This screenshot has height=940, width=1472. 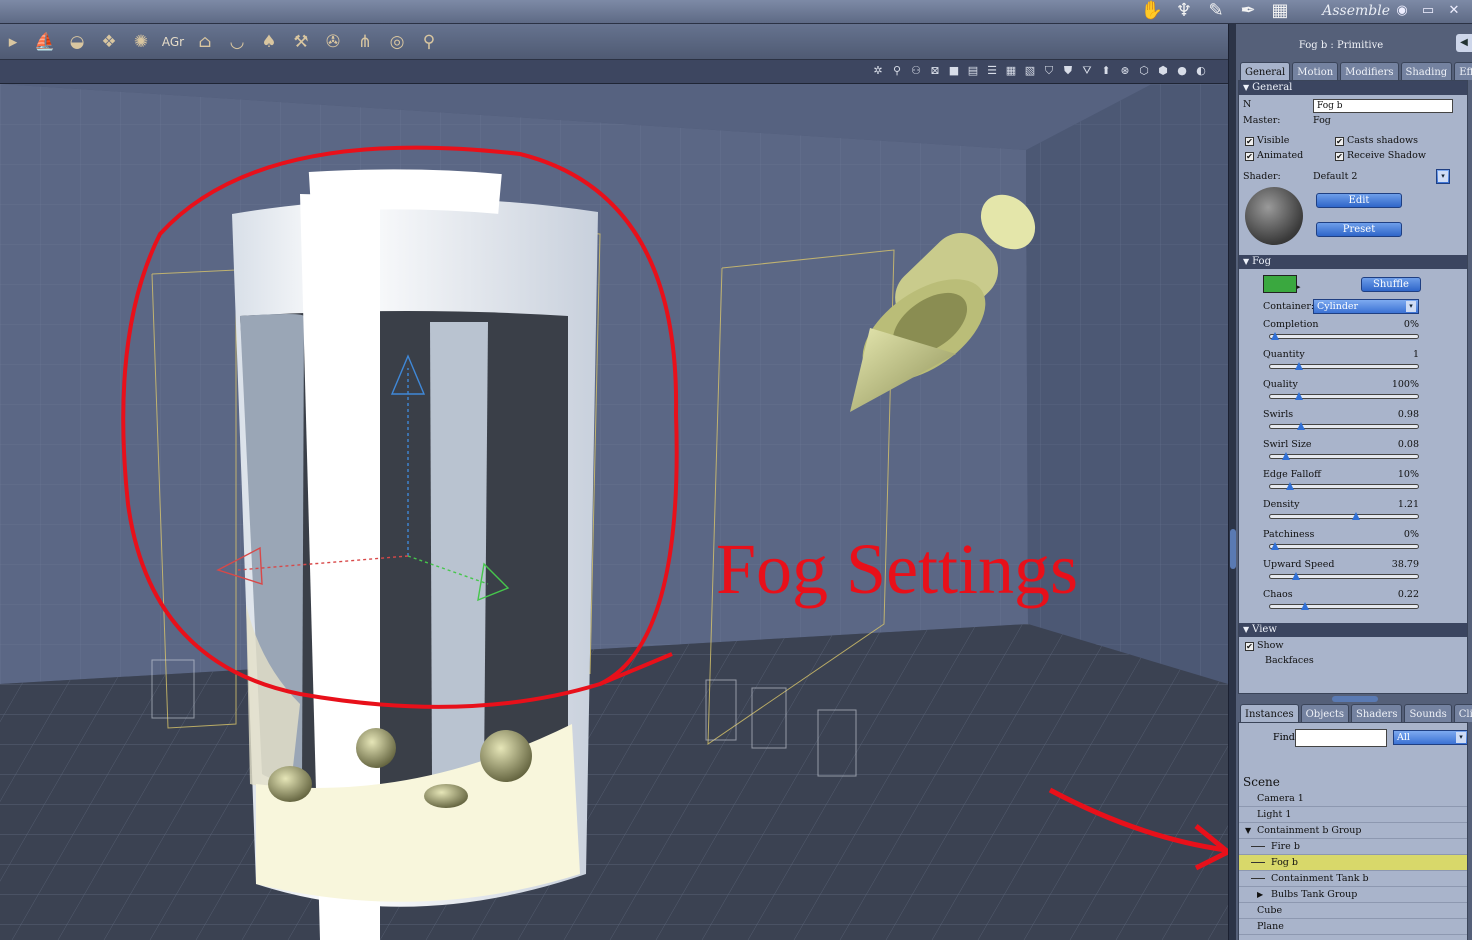 What do you see at coordinates (1106, 71) in the screenshot?
I see `nav-up-icon: ⬆` at bounding box center [1106, 71].